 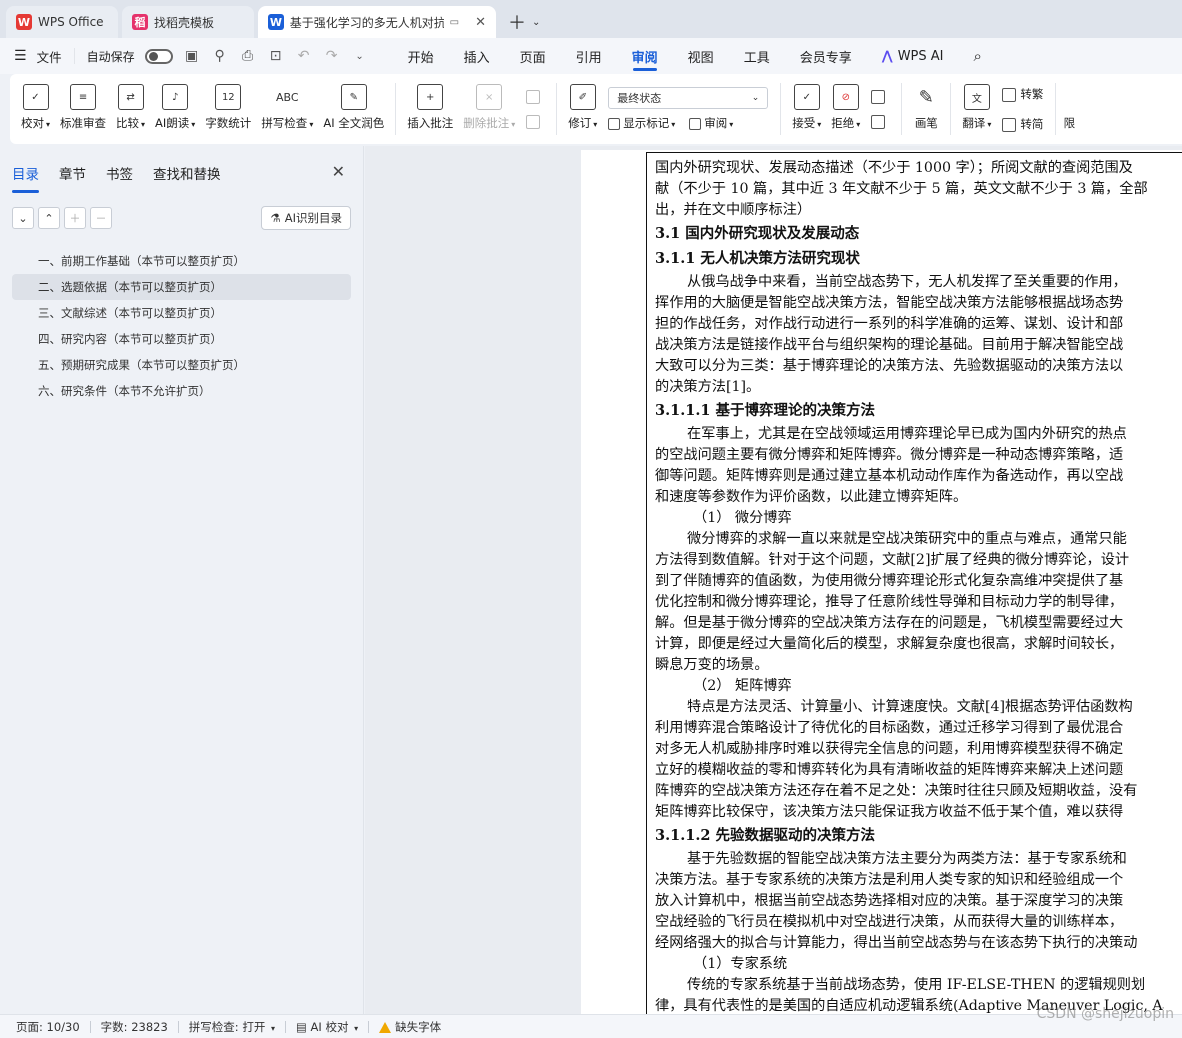 I want to click on text-line: 计算，即便是经过大量简化后的模型，求解复杂度也很高，求解时间较长，, so click(x=889, y=644).